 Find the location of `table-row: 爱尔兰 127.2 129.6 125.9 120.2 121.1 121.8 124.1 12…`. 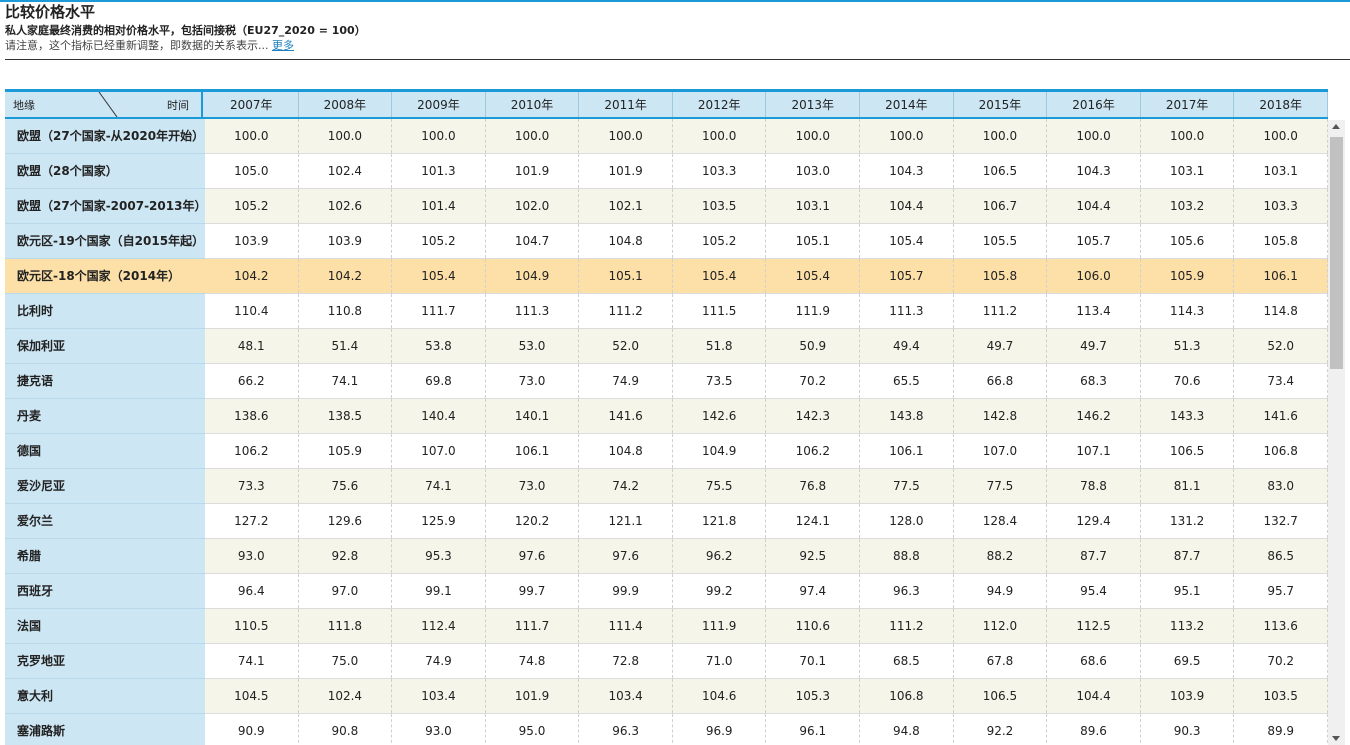

table-row: 爱尔兰 127.2 129.6 125.9 120.2 121.1 121.8 124.1 12… is located at coordinates (666, 521).